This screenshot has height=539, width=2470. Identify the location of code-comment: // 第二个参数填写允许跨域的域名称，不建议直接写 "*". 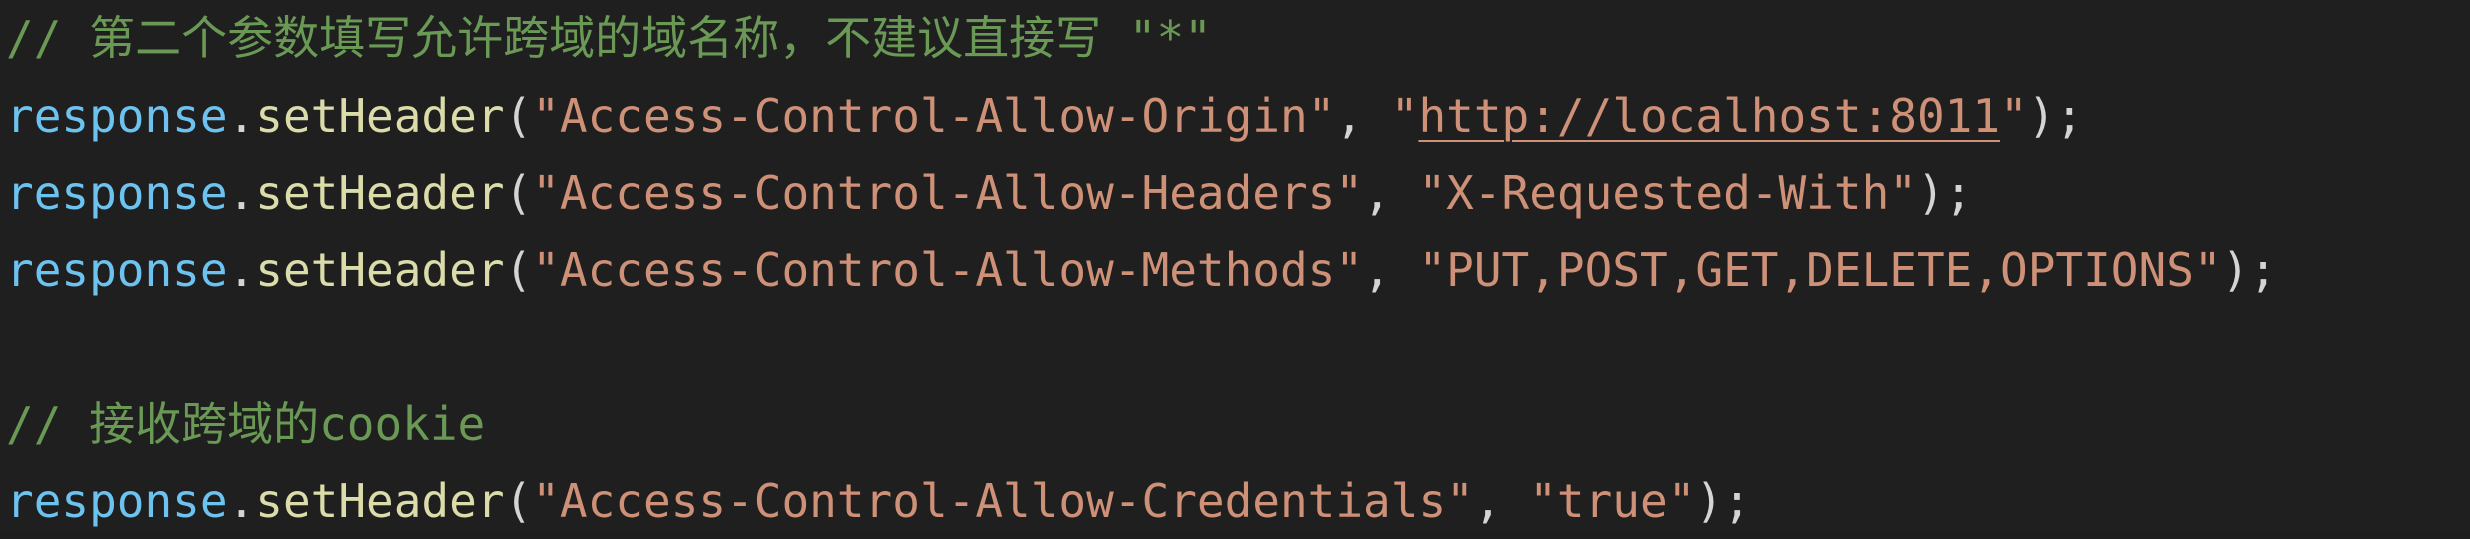
(609, 38).